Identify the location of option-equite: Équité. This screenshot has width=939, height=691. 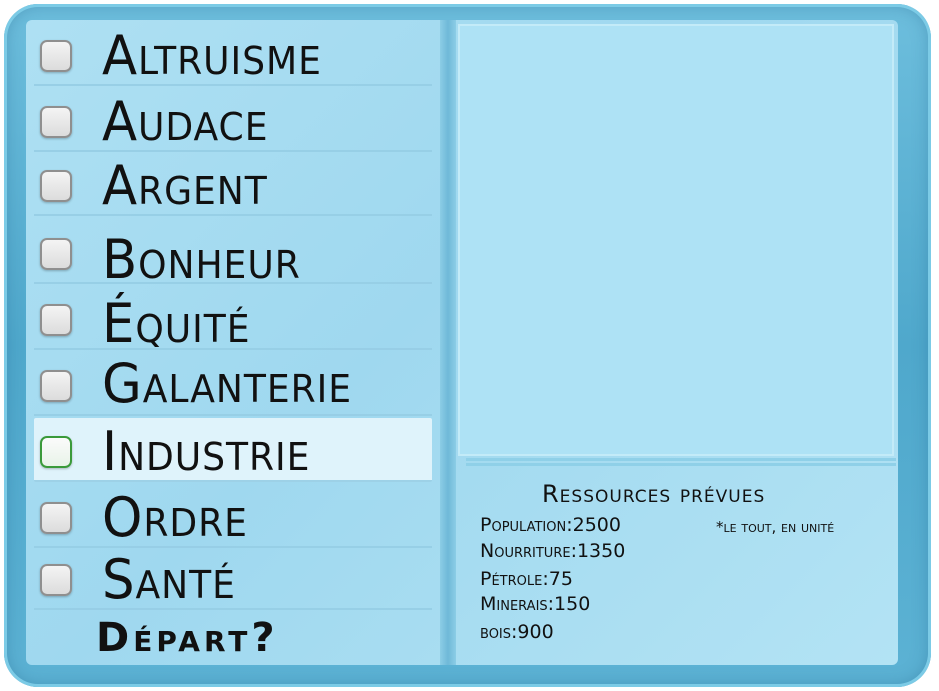
(233, 320).